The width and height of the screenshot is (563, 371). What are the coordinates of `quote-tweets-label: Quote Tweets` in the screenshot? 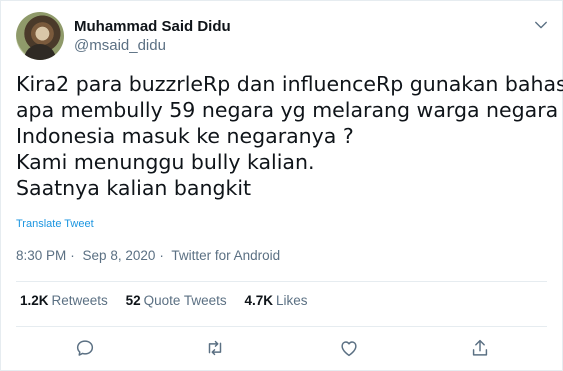 It's located at (185, 300).